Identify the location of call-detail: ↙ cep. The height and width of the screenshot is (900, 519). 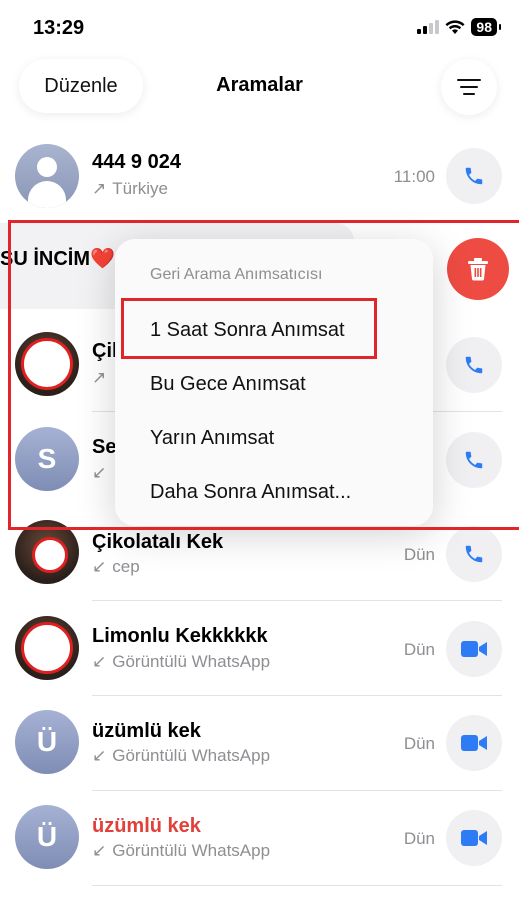
(116, 566).